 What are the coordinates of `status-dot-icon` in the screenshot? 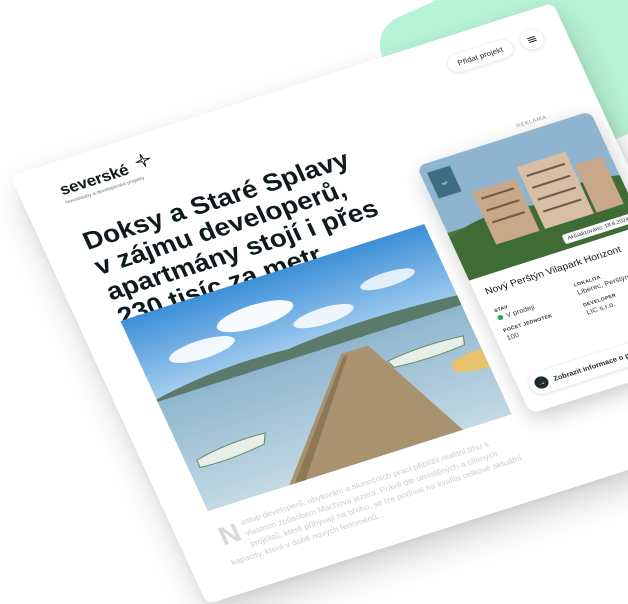 It's located at (500, 317).